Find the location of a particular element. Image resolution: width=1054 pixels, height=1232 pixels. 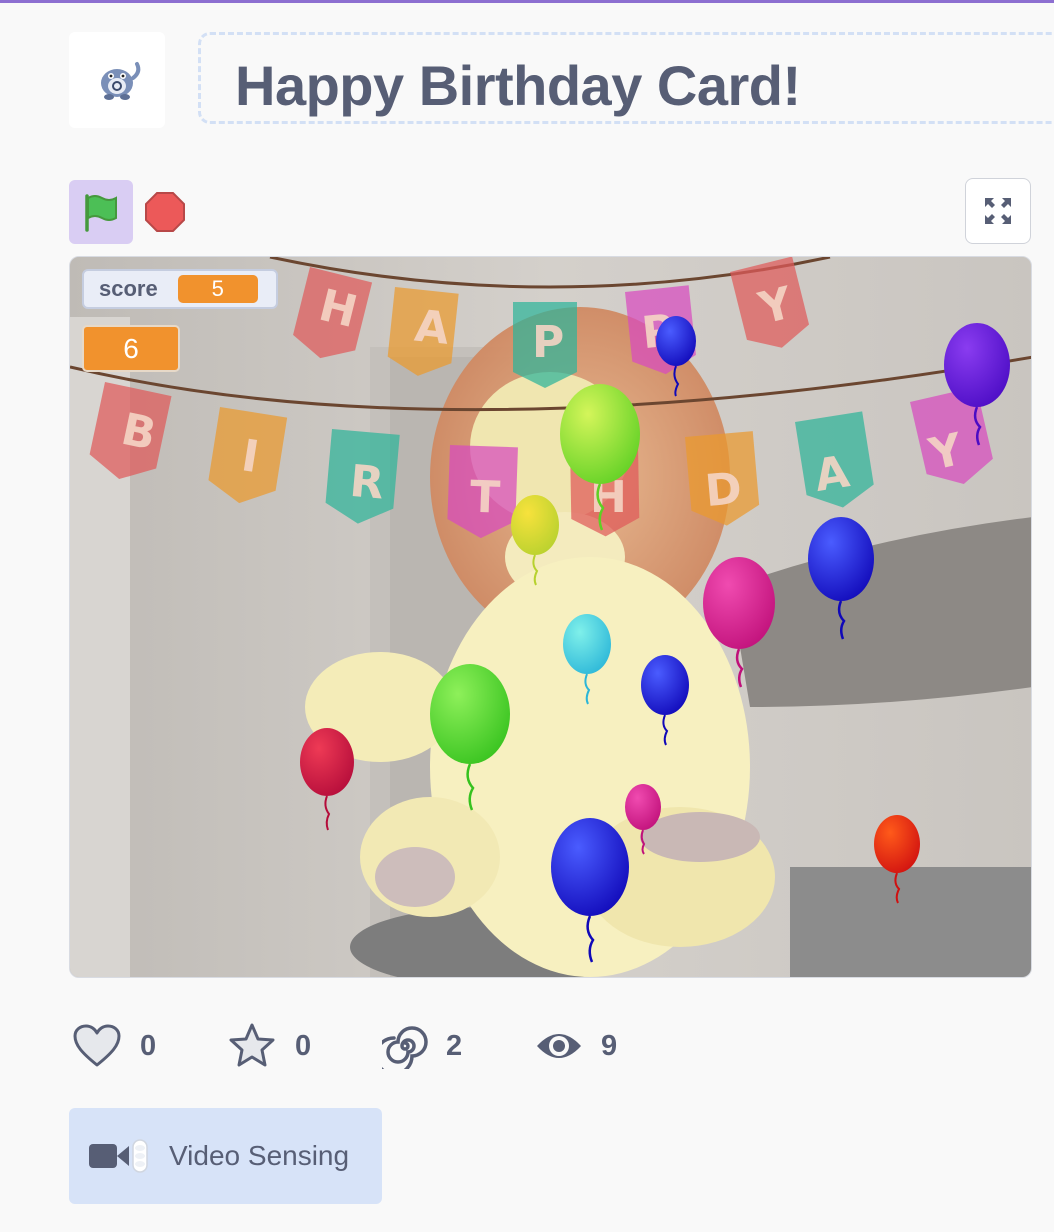

star-icon is located at coordinates (252, 1045).